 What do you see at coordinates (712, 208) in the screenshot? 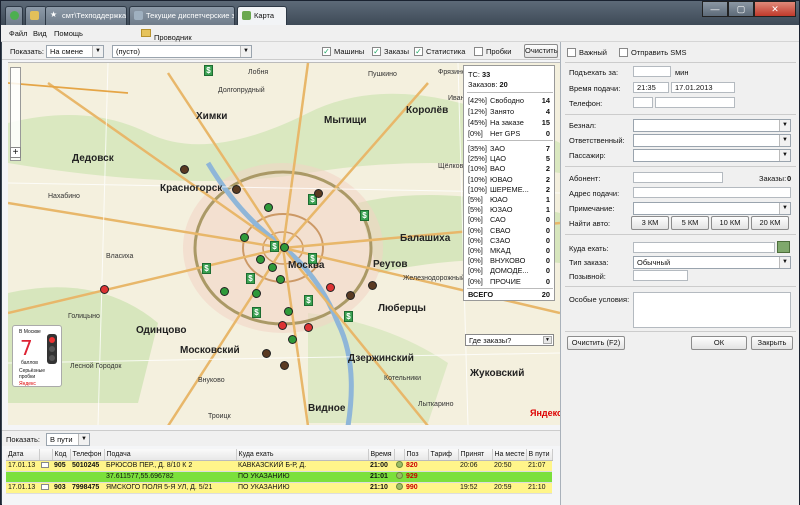
I see `note-select: ▼` at bounding box center [712, 208].